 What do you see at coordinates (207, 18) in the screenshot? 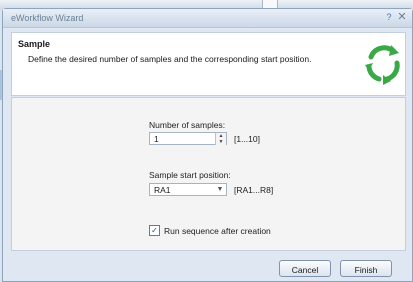
I see `title-bar: eWorkflow Wizard ? ✕` at bounding box center [207, 18].